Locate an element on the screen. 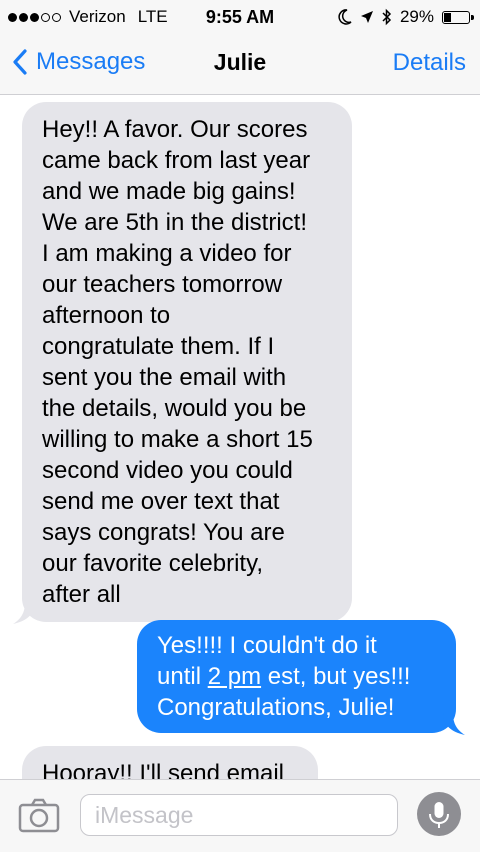  do-not-disturb-moon-icon is located at coordinates (345, 17).